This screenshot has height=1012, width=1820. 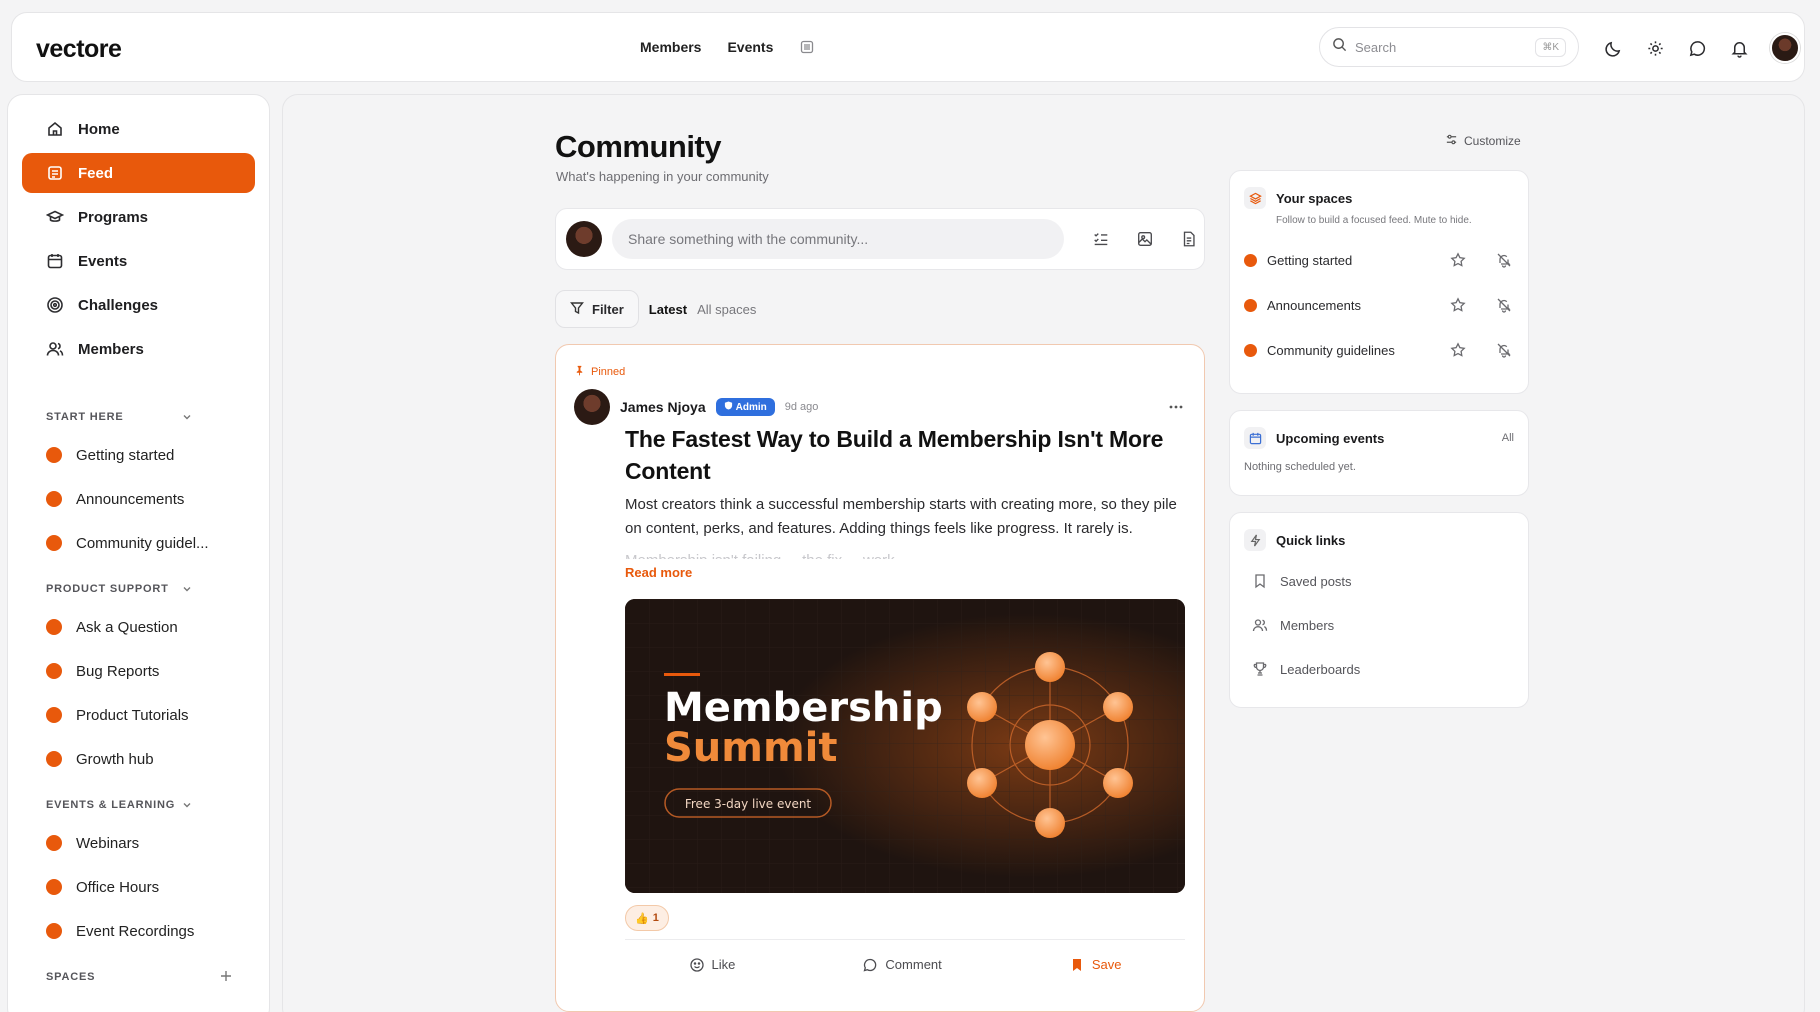 What do you see at coordinates (670, 47) in the screenshot?
I see `topnav-members: Members` at bounding box center [670, 47].